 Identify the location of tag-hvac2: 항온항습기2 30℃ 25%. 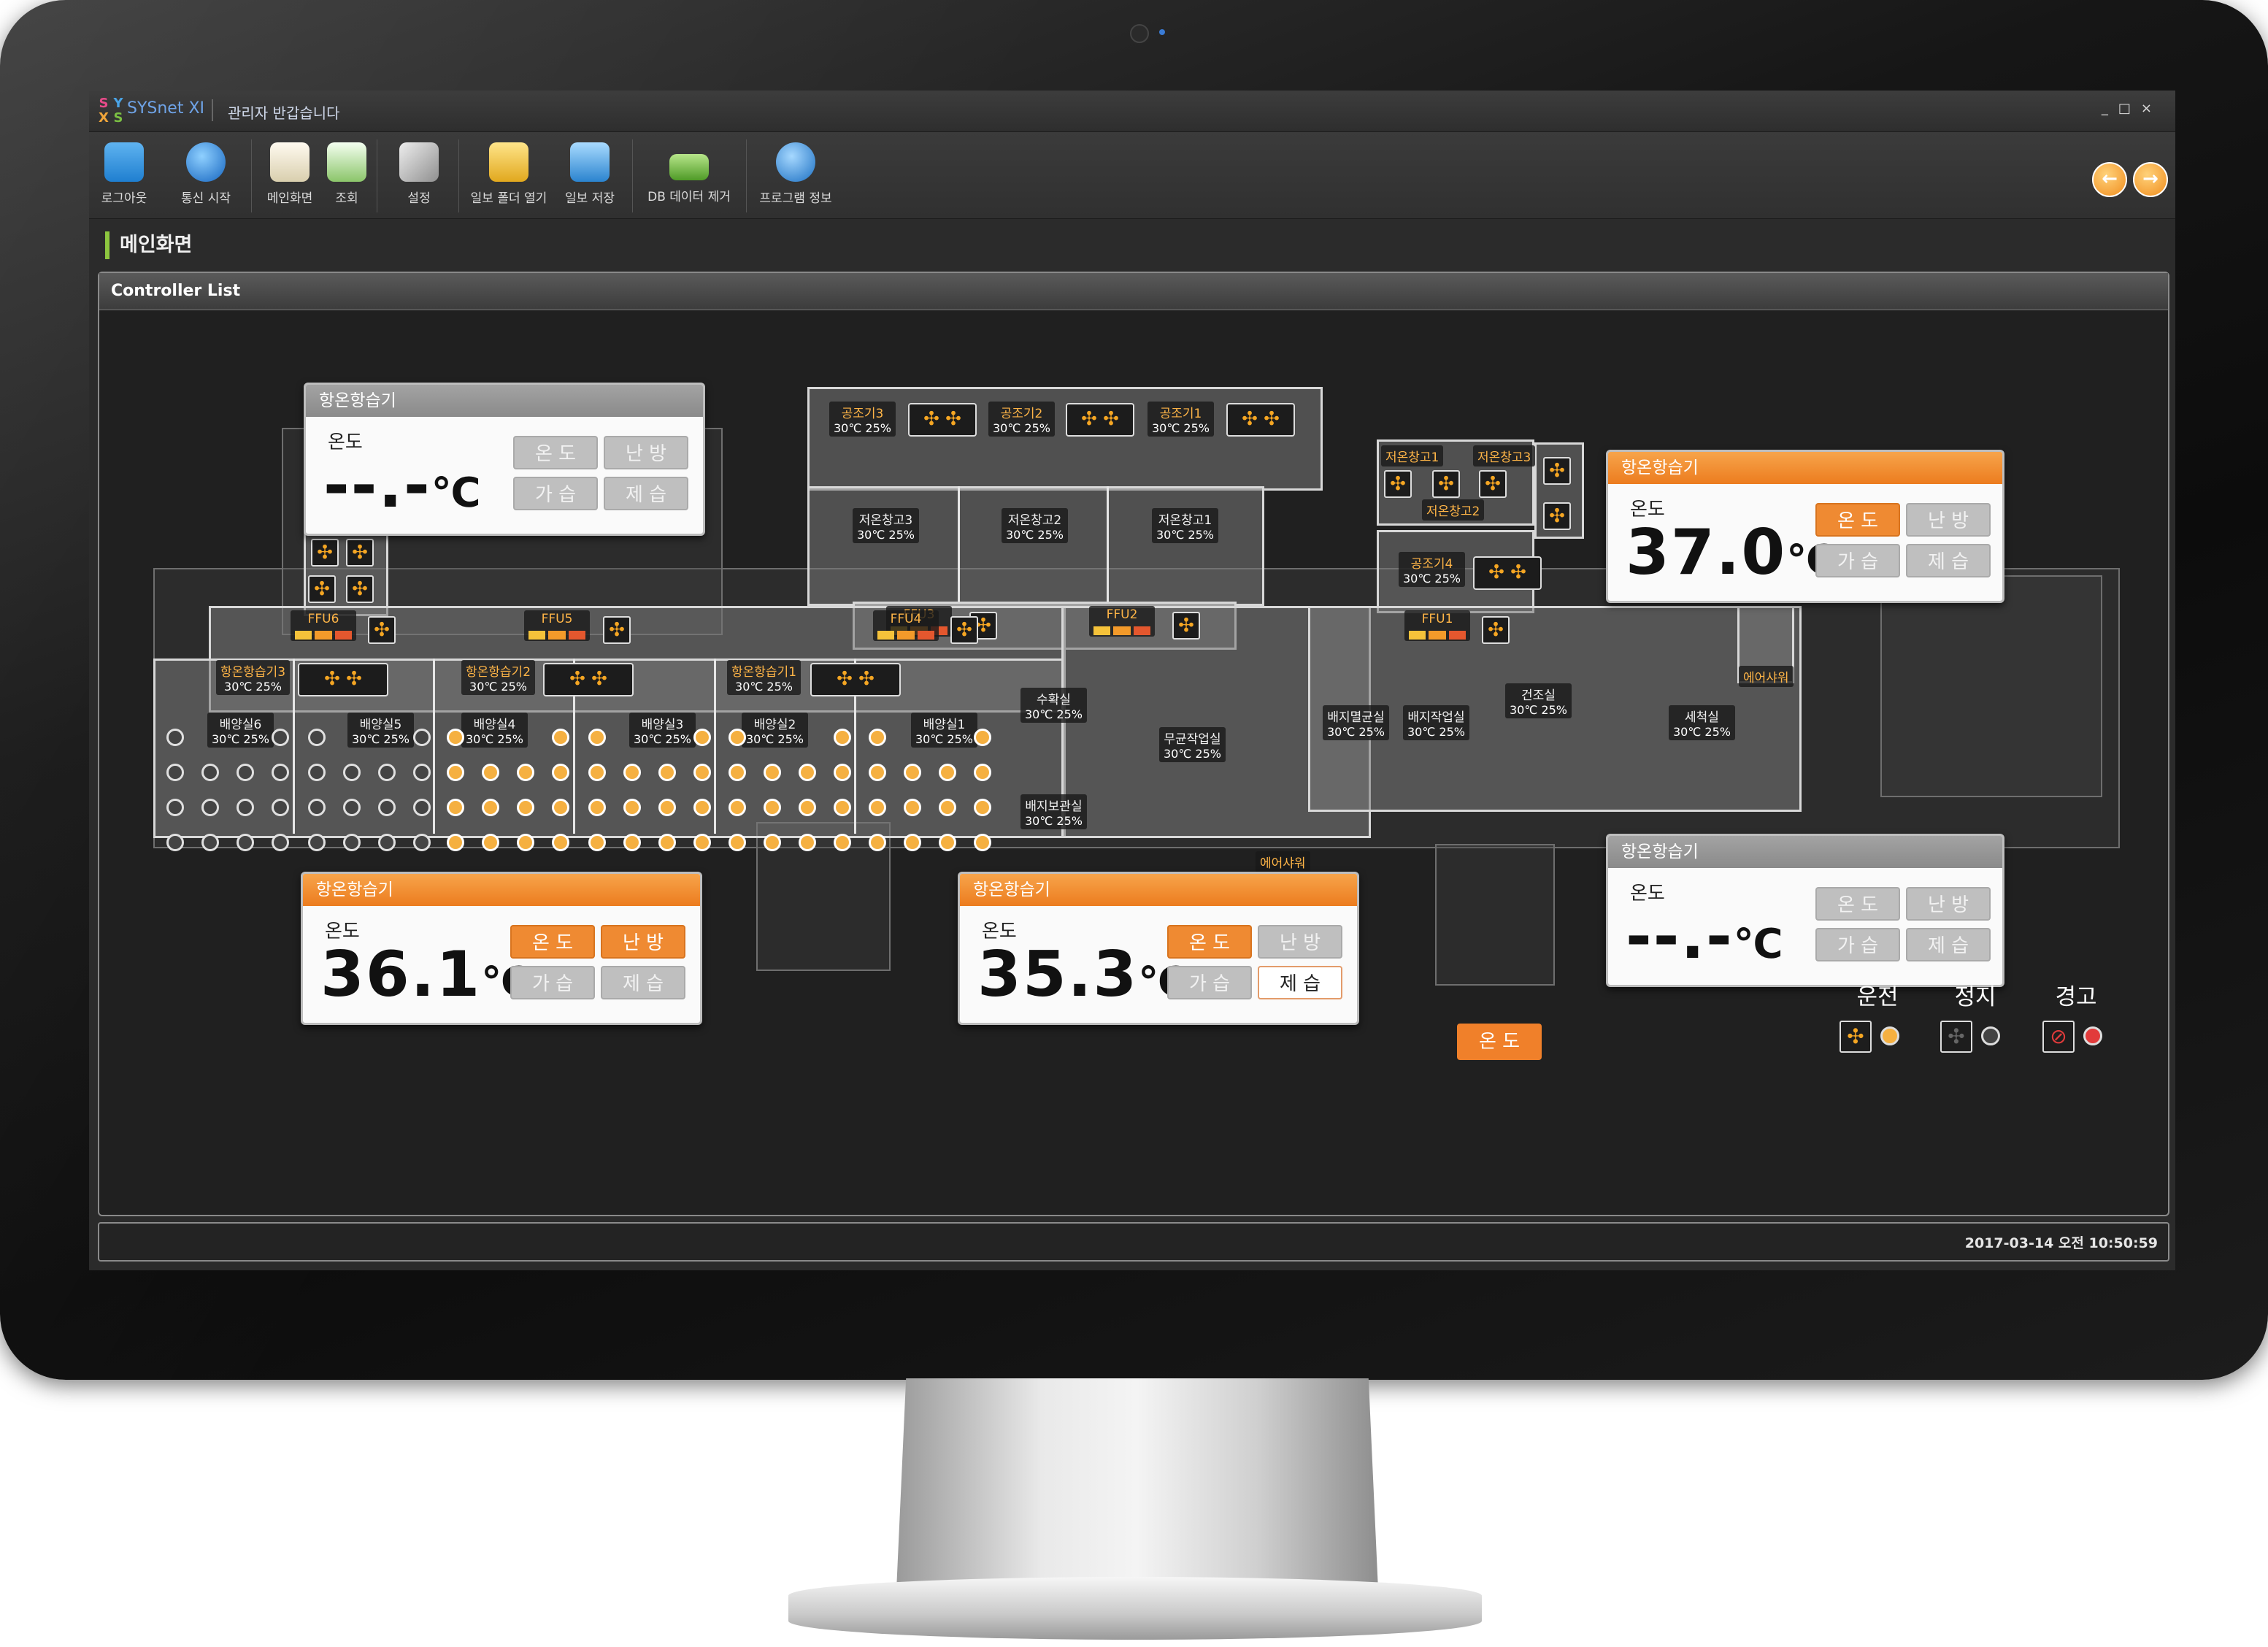
(499, 677).